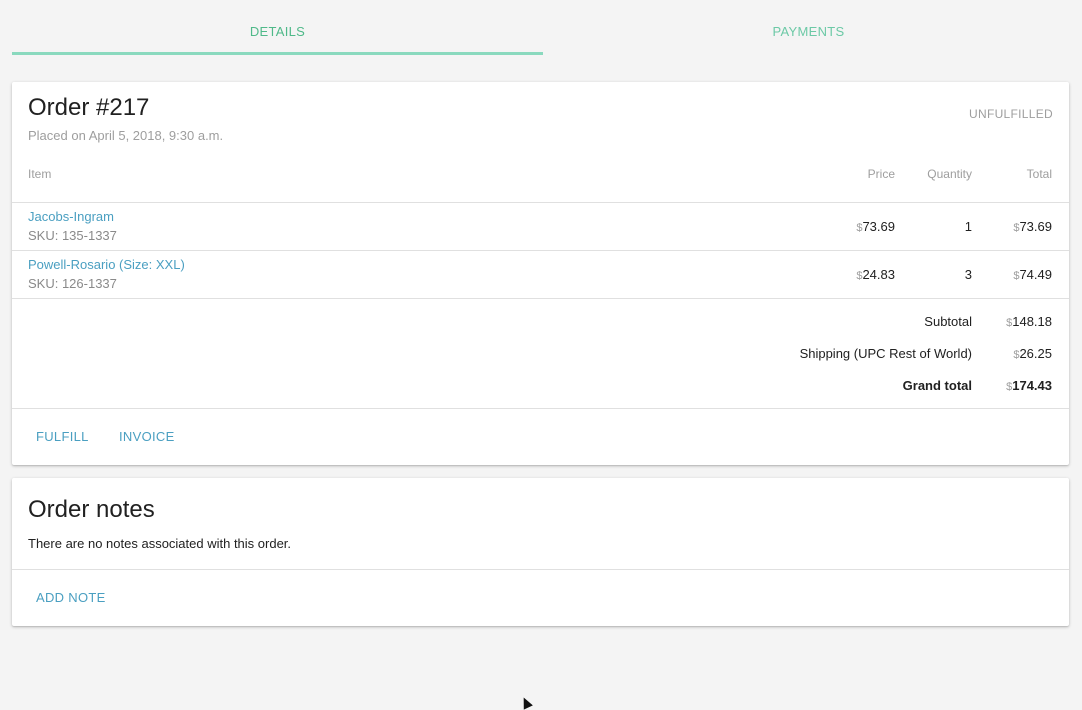 The image size is (1082, 710). I want to click on tab-bar: DETAILS PAYMENTS, so click(543, 28).